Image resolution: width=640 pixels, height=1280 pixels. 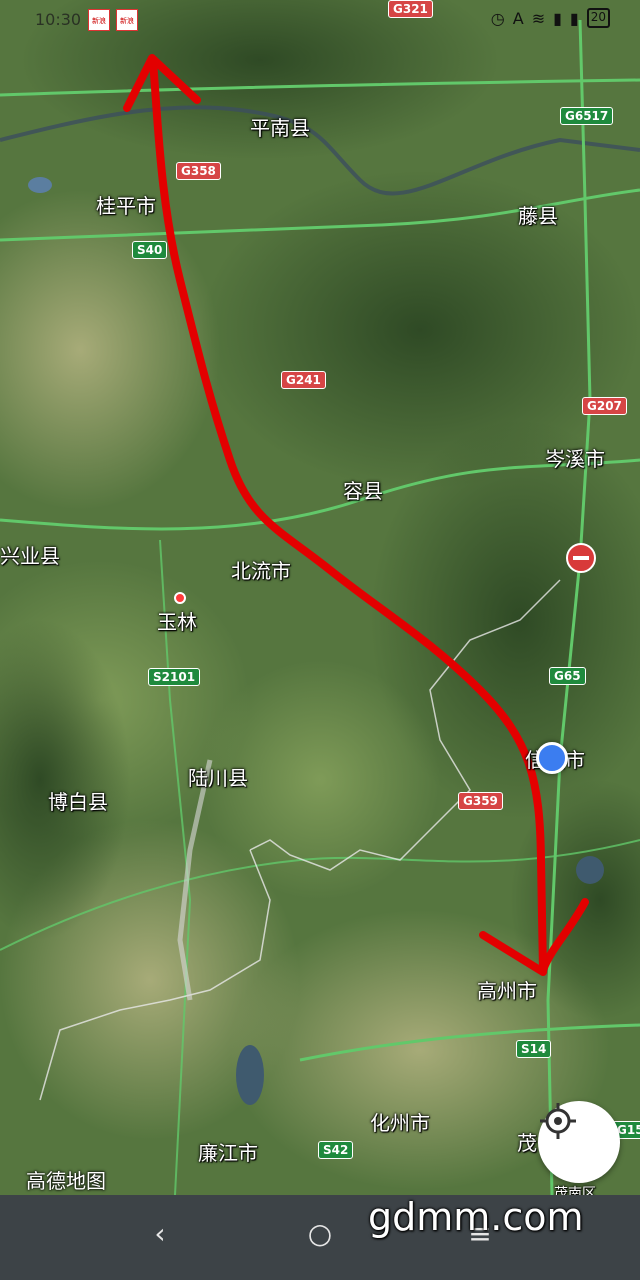 What do you see at coordinates (320, 1233) in the screenshot?
I see `home-button: ○` at bounding box center [320, 1233].